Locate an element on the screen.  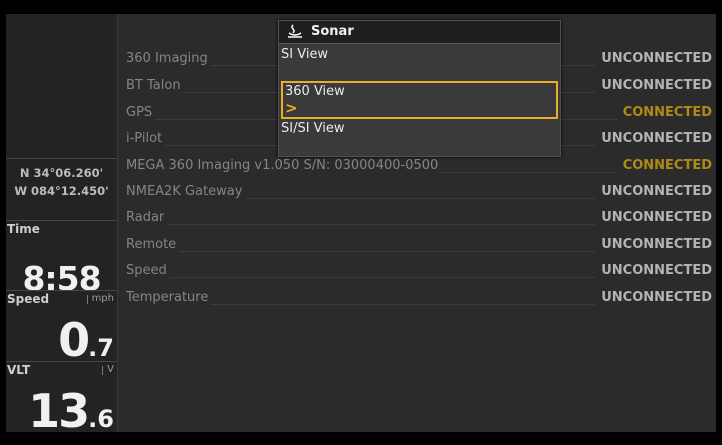
menu-item-si-si-view: SI/SI View is located at coordinates (313, 128).